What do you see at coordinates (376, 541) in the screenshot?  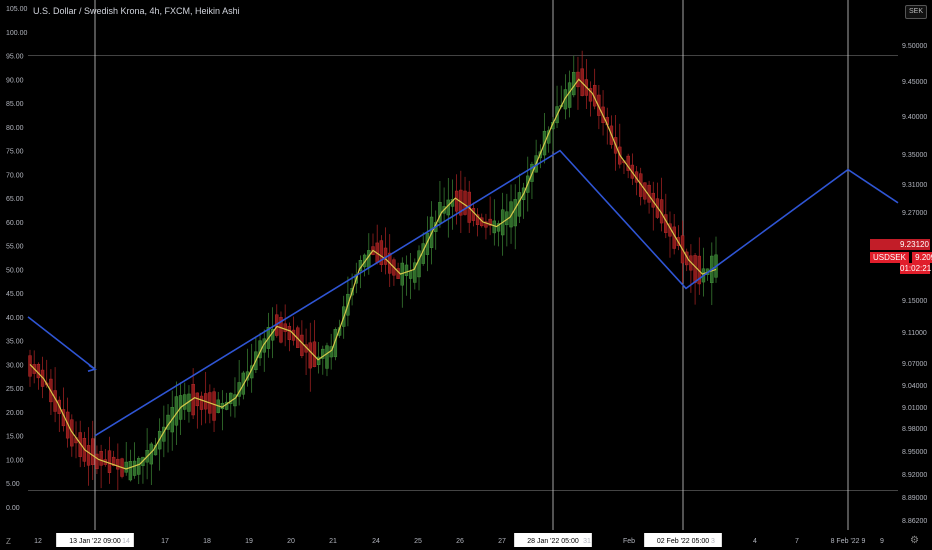 I see `x-axis-tick: 24` at bounding box center [376, 541].